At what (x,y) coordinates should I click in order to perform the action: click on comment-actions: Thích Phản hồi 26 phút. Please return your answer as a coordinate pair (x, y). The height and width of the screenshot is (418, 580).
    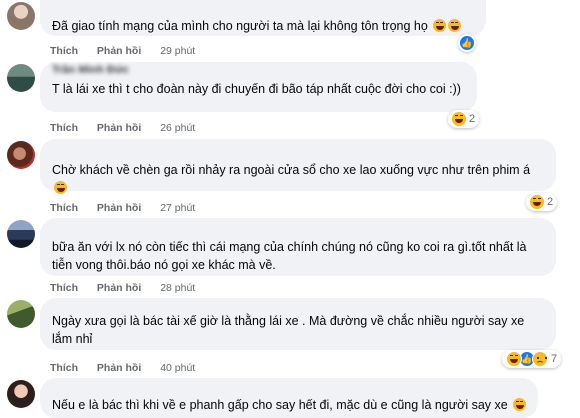
    Looking at the image, I should click on (130, 128).